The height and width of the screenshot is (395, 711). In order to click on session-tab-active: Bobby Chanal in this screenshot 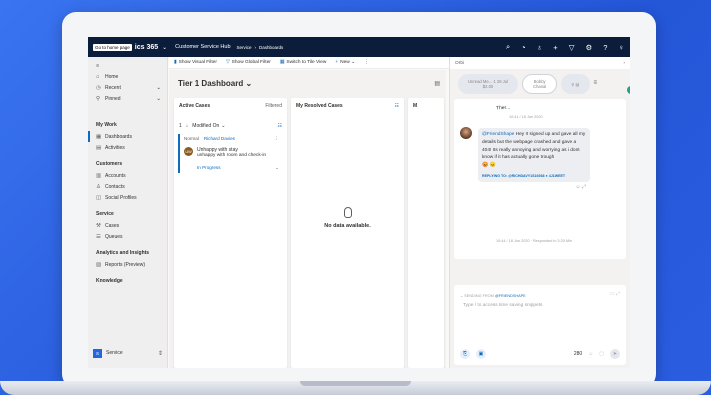, I will do `click(540, 84)`.